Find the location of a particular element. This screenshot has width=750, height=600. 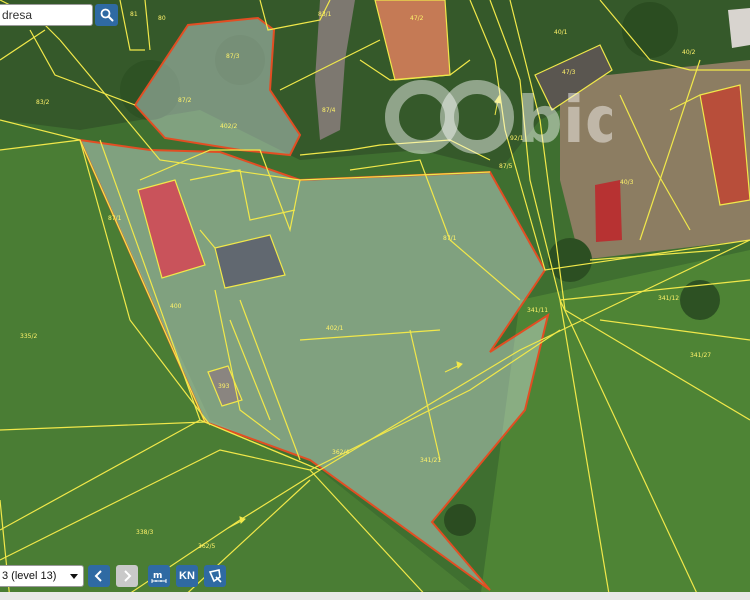

svg-text: m is located at coordinates (157, 576).